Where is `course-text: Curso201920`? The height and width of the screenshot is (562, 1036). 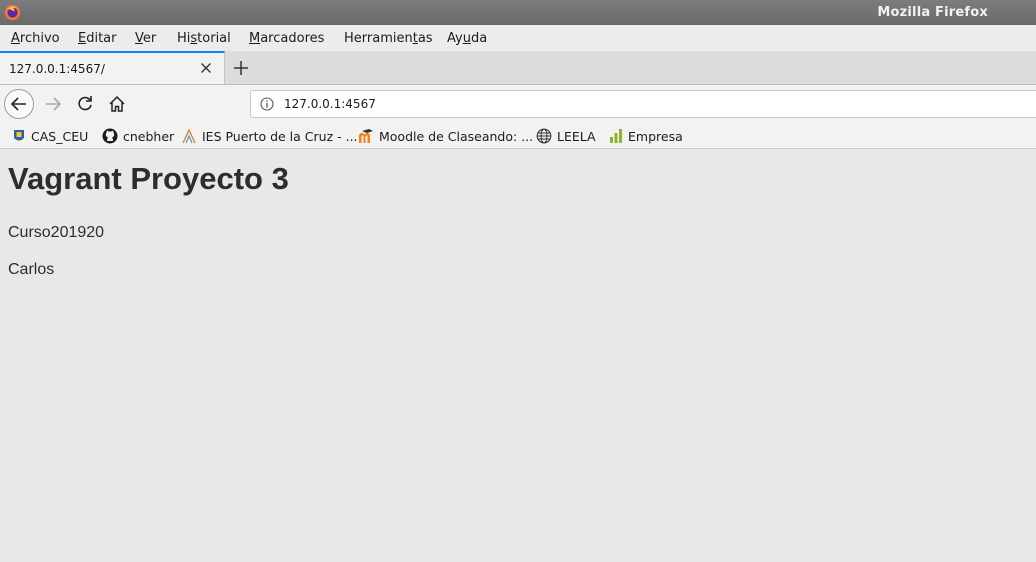 course-text: Curso201920 is located at coordinates (56, 232).